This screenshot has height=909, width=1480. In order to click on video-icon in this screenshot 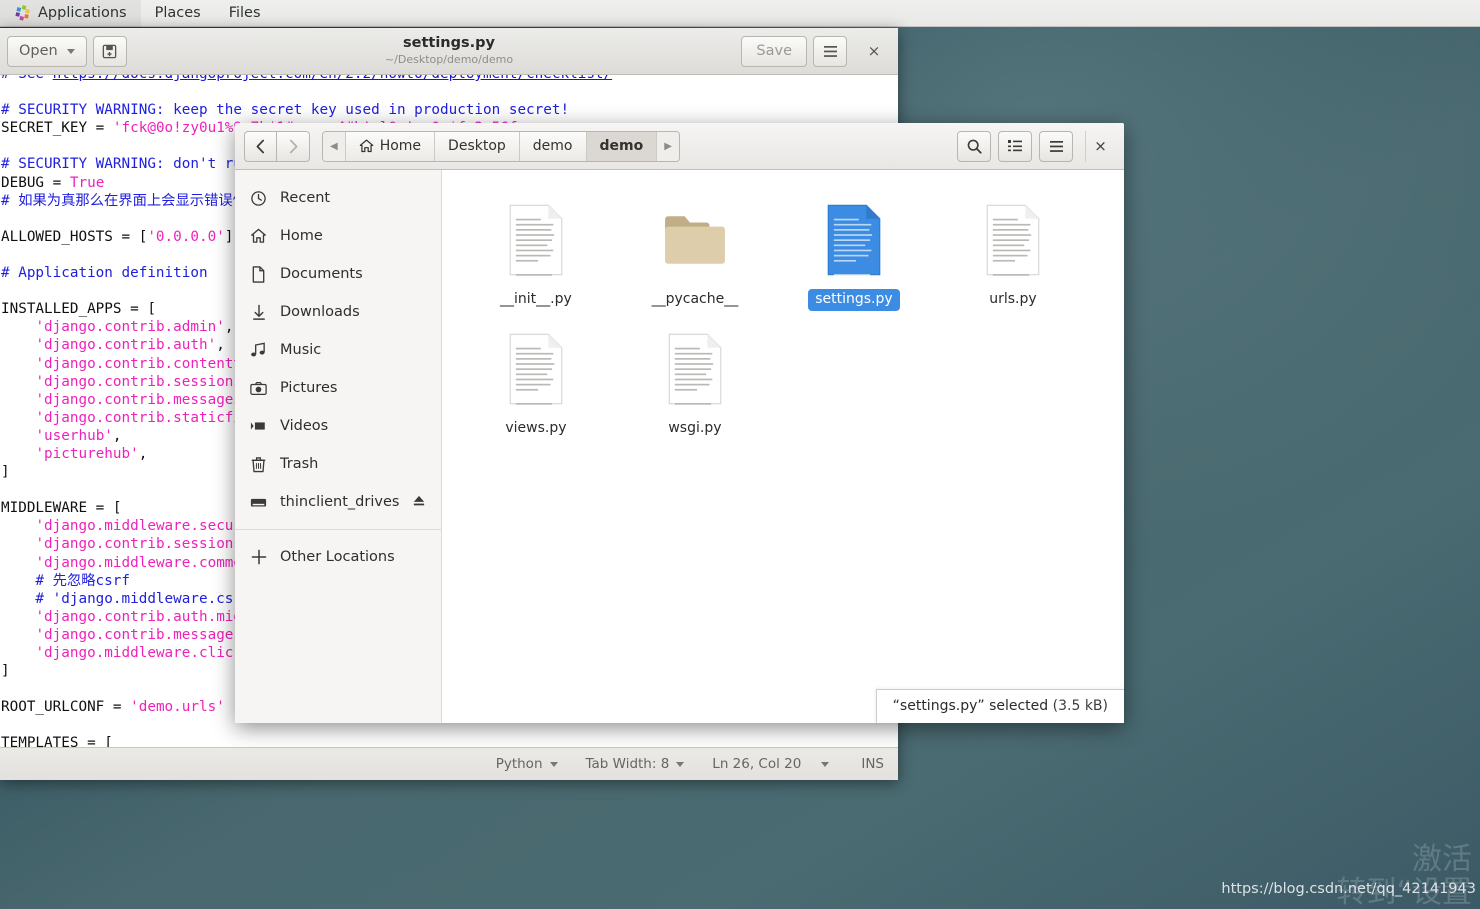, I will do `click(258, 426)`.